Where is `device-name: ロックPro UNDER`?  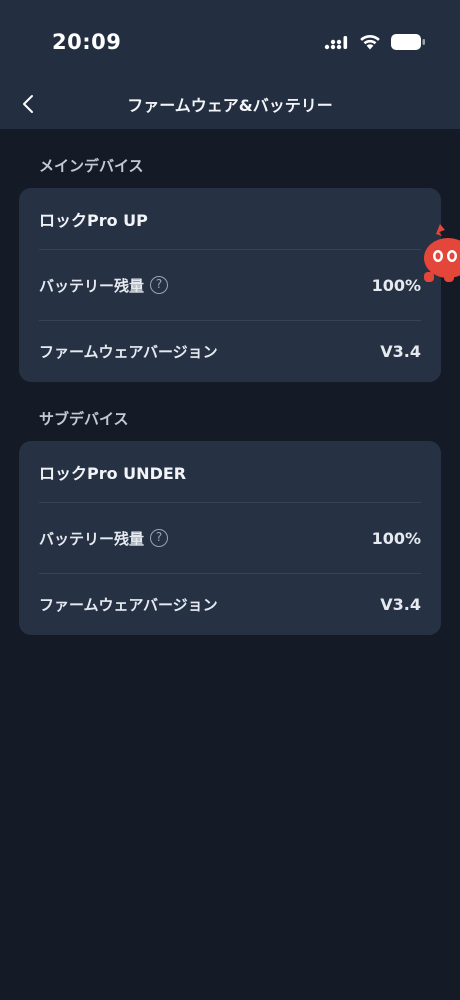 device-name: ロックPro UNDER is located at coordinates (113, 473).